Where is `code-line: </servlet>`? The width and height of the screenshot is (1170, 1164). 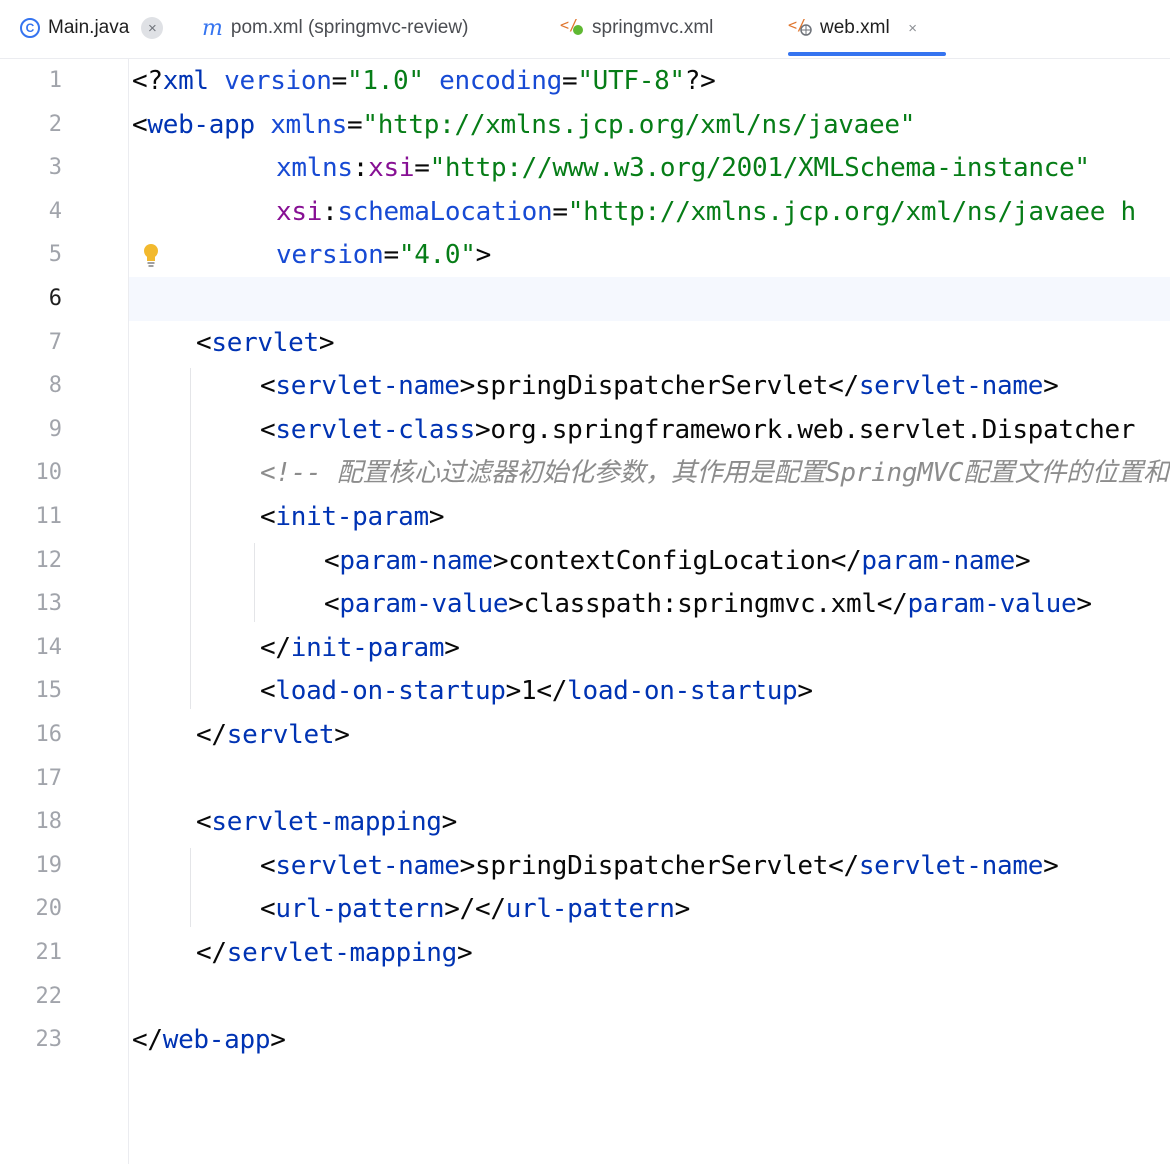
code-line: </servlet> is located at coordinates (273, 735).